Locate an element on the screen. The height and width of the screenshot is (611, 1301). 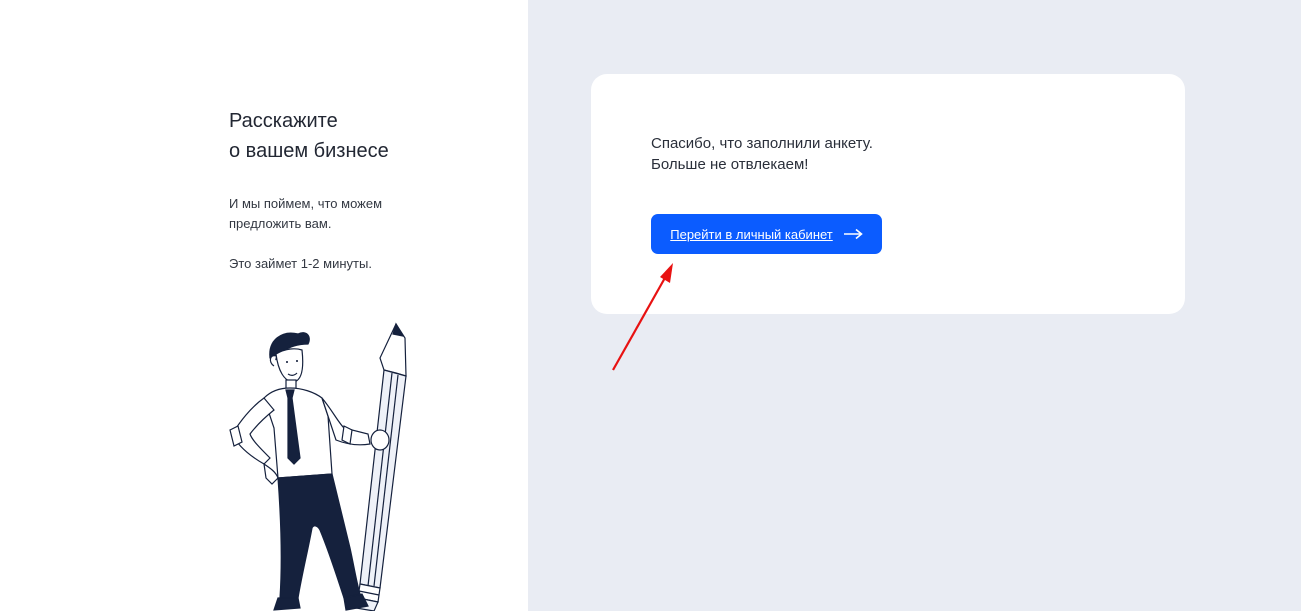
intro-description-line-2: предложить вам. is located at coordinates (280, 223).